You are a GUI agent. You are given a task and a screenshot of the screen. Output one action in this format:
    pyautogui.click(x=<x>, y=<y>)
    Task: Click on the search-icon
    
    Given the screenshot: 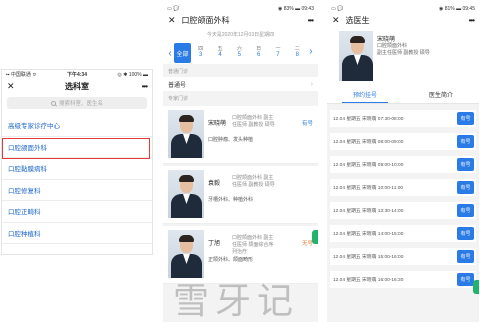 What is the action you would take?
    pyautogui.click(x=53, y=103)
    